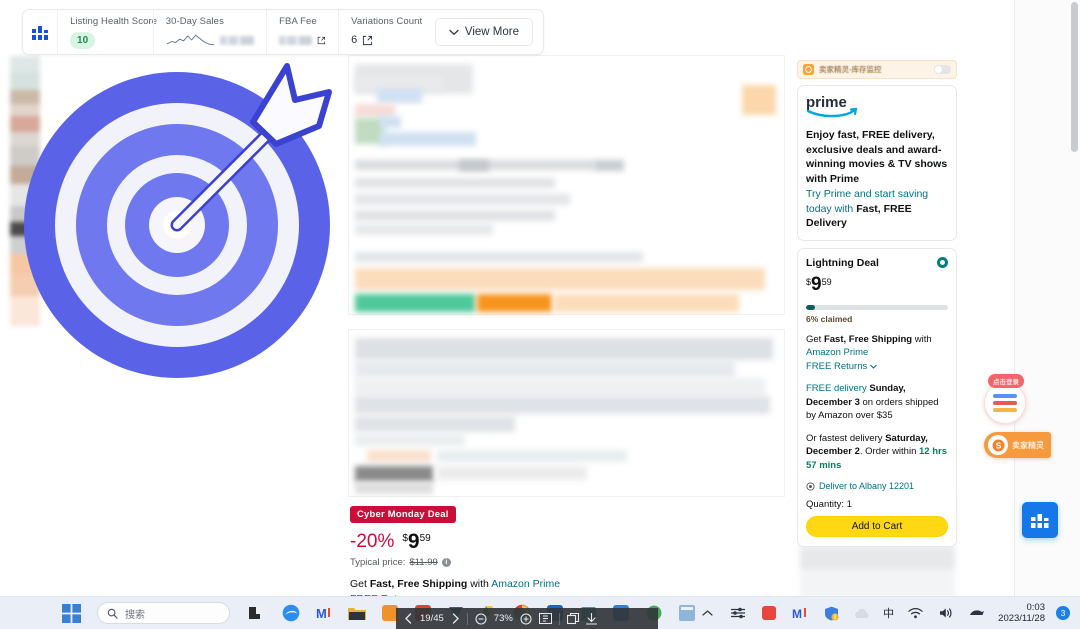  I want to click on taskbar-app-folder, so click(357, 613).